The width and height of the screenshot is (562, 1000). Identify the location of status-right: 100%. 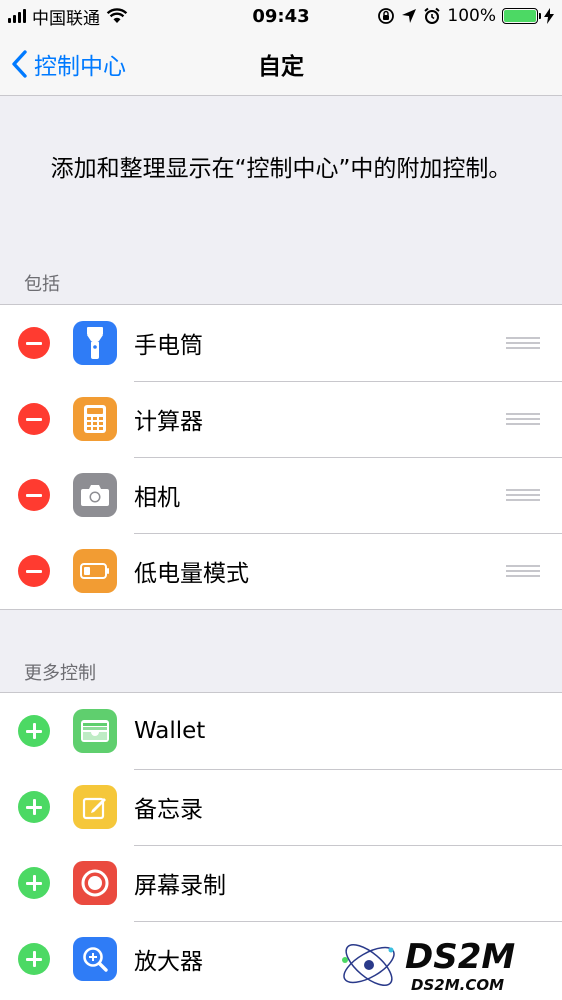
(465, 16).